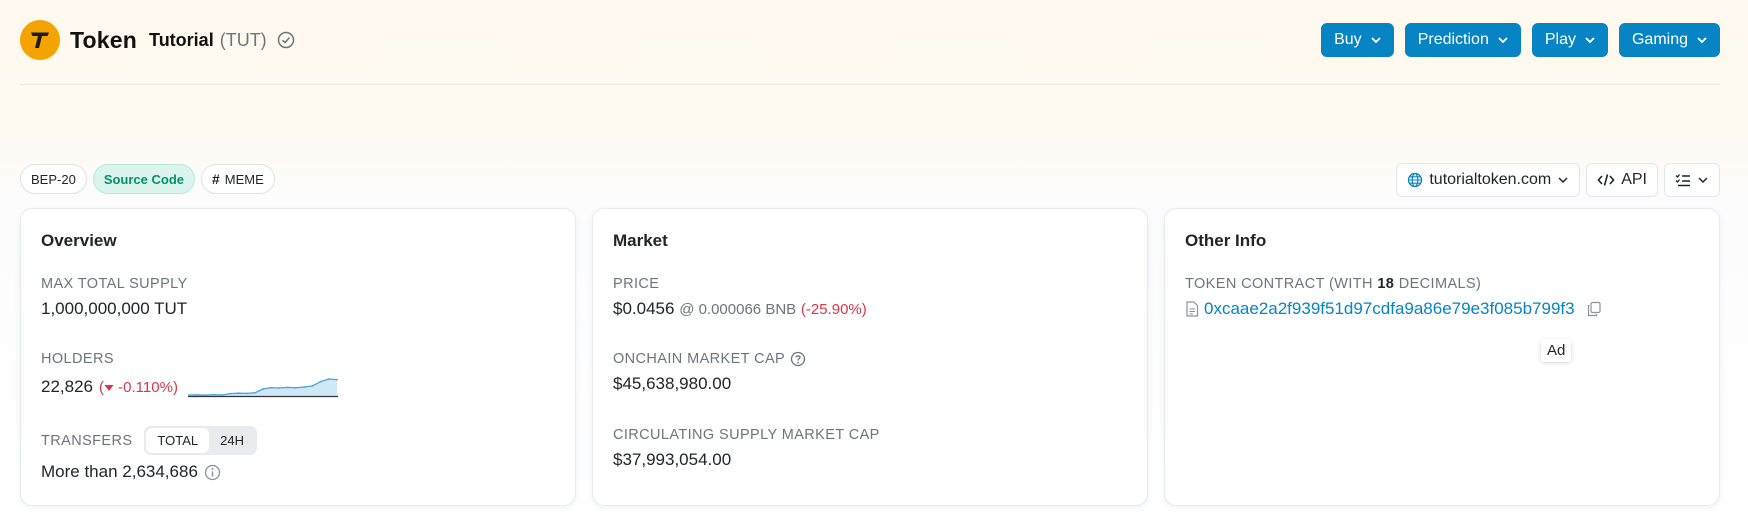 The image size is (1748, 529). Describe the element at coordinates (1415, 180) in the screenshot. I see `globe-icon` at that location.